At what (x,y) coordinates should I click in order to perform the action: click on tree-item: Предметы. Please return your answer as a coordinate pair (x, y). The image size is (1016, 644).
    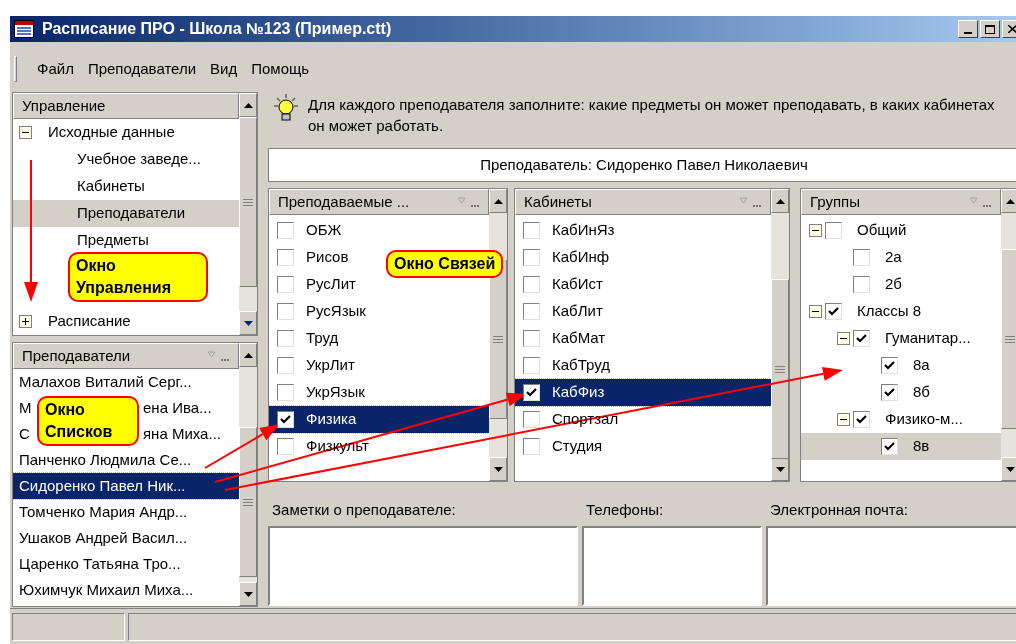
    Looking at the image, I should click on (126, 240).